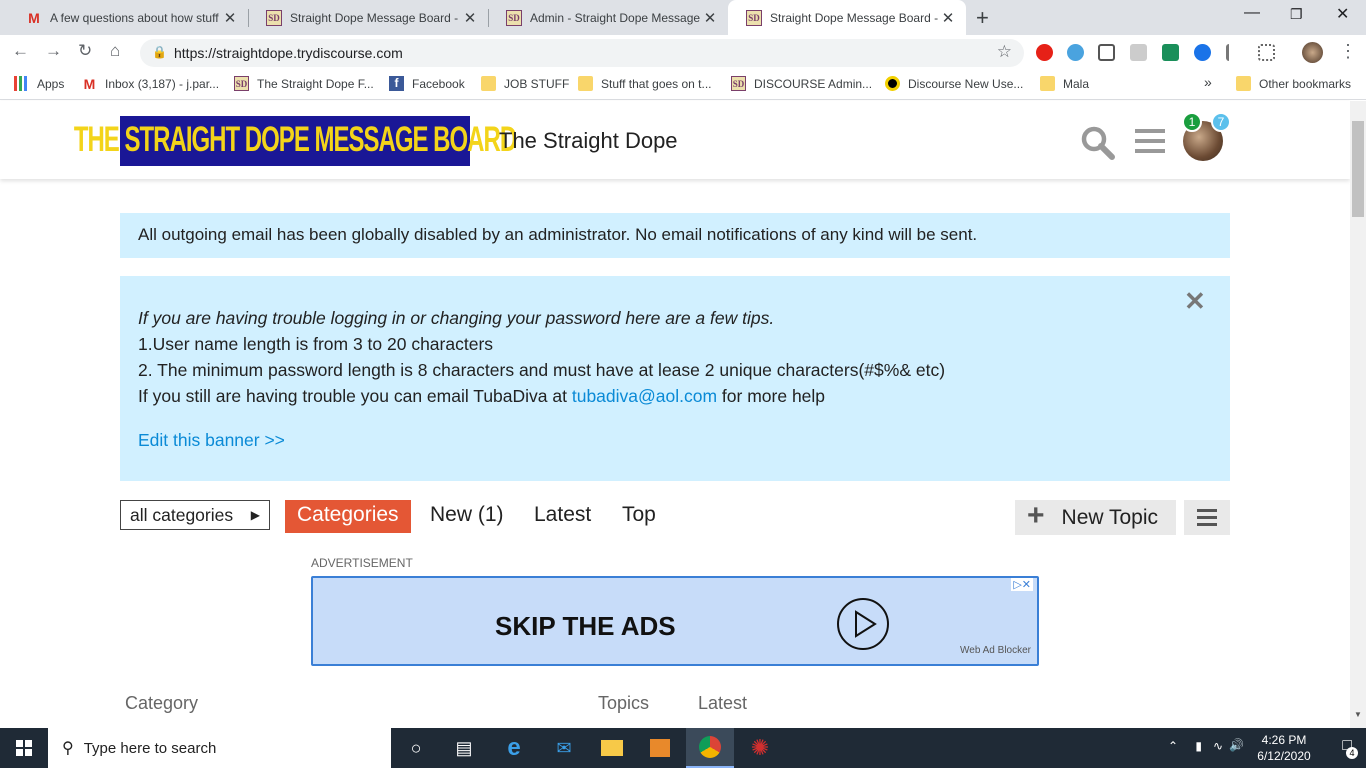 The height and width of the screenshot is (768, 1366). What do you see at coordinates (1138, 52) in the screenshot?
I see `extension-gray-icon` at bounding box center [1138, 52].